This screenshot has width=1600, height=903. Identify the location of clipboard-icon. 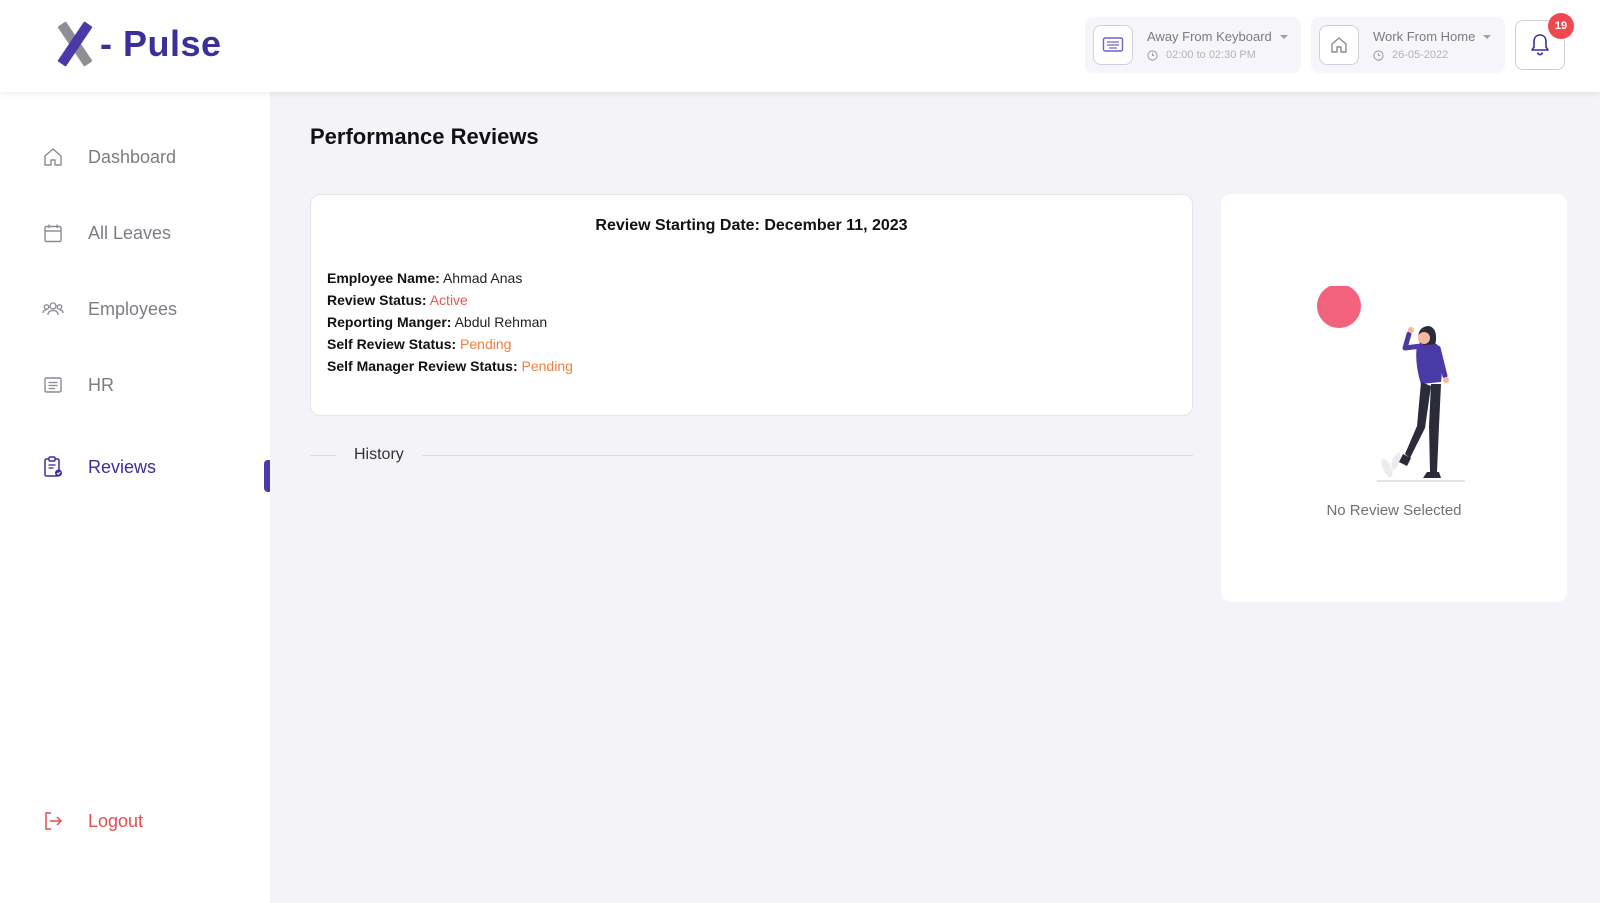
(53, 466).